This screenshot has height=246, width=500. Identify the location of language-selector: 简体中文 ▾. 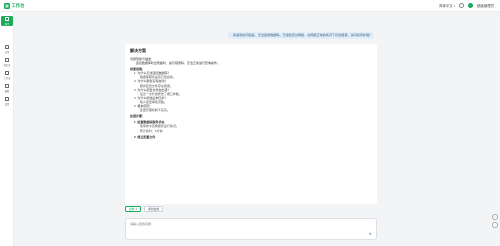
(447, 6).